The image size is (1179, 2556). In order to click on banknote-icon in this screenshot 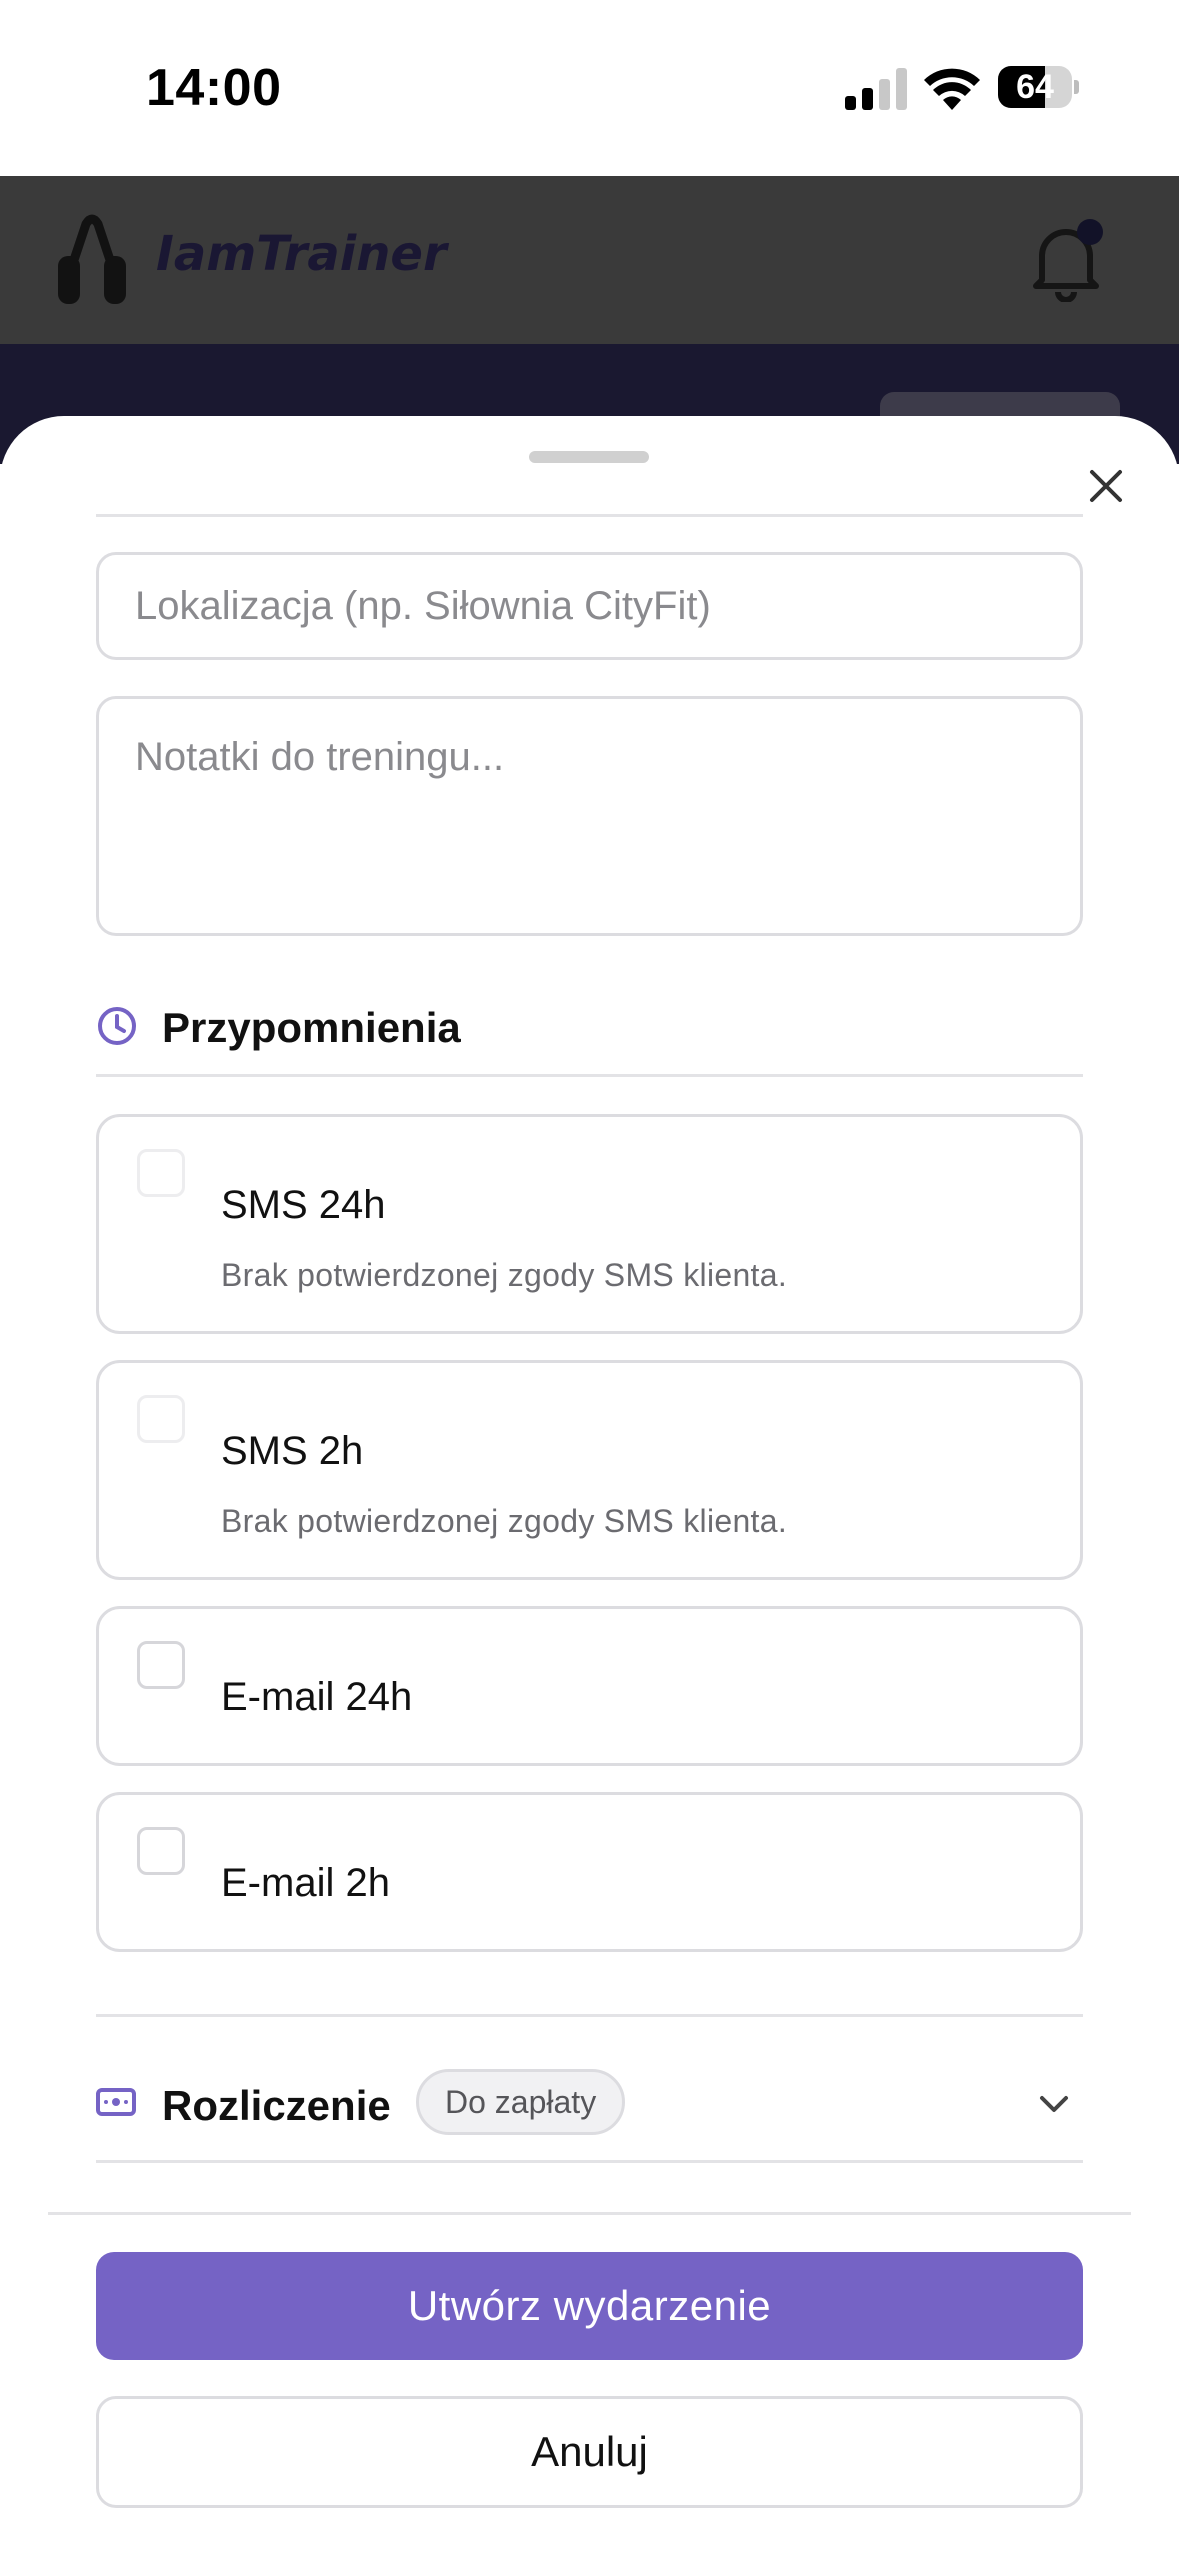, I will do `click(116, 2102)`.